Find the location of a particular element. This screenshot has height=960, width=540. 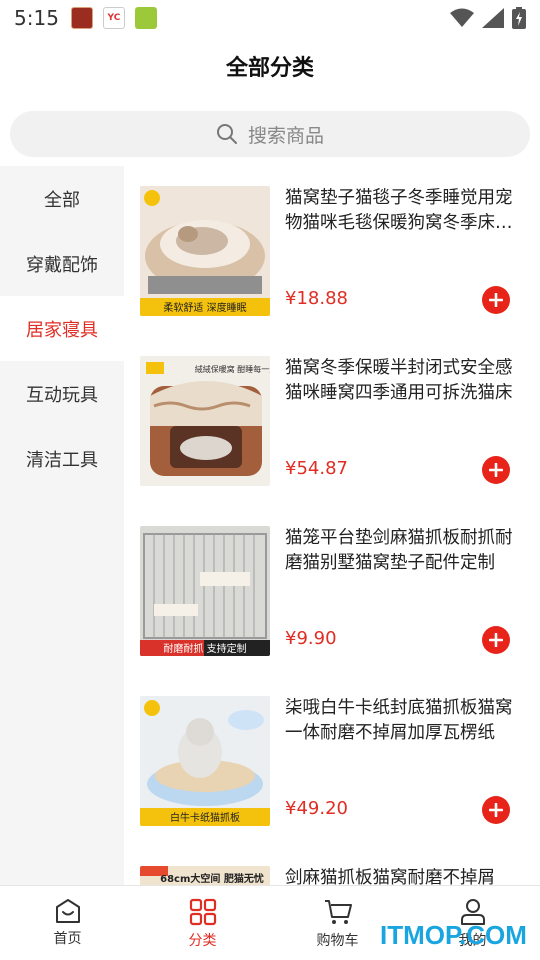

product-item: 68cm大空间 肥猫无忧 剑麻猫抓板猫窝耐磨不掉屑 is located at coordinates (335, 876).